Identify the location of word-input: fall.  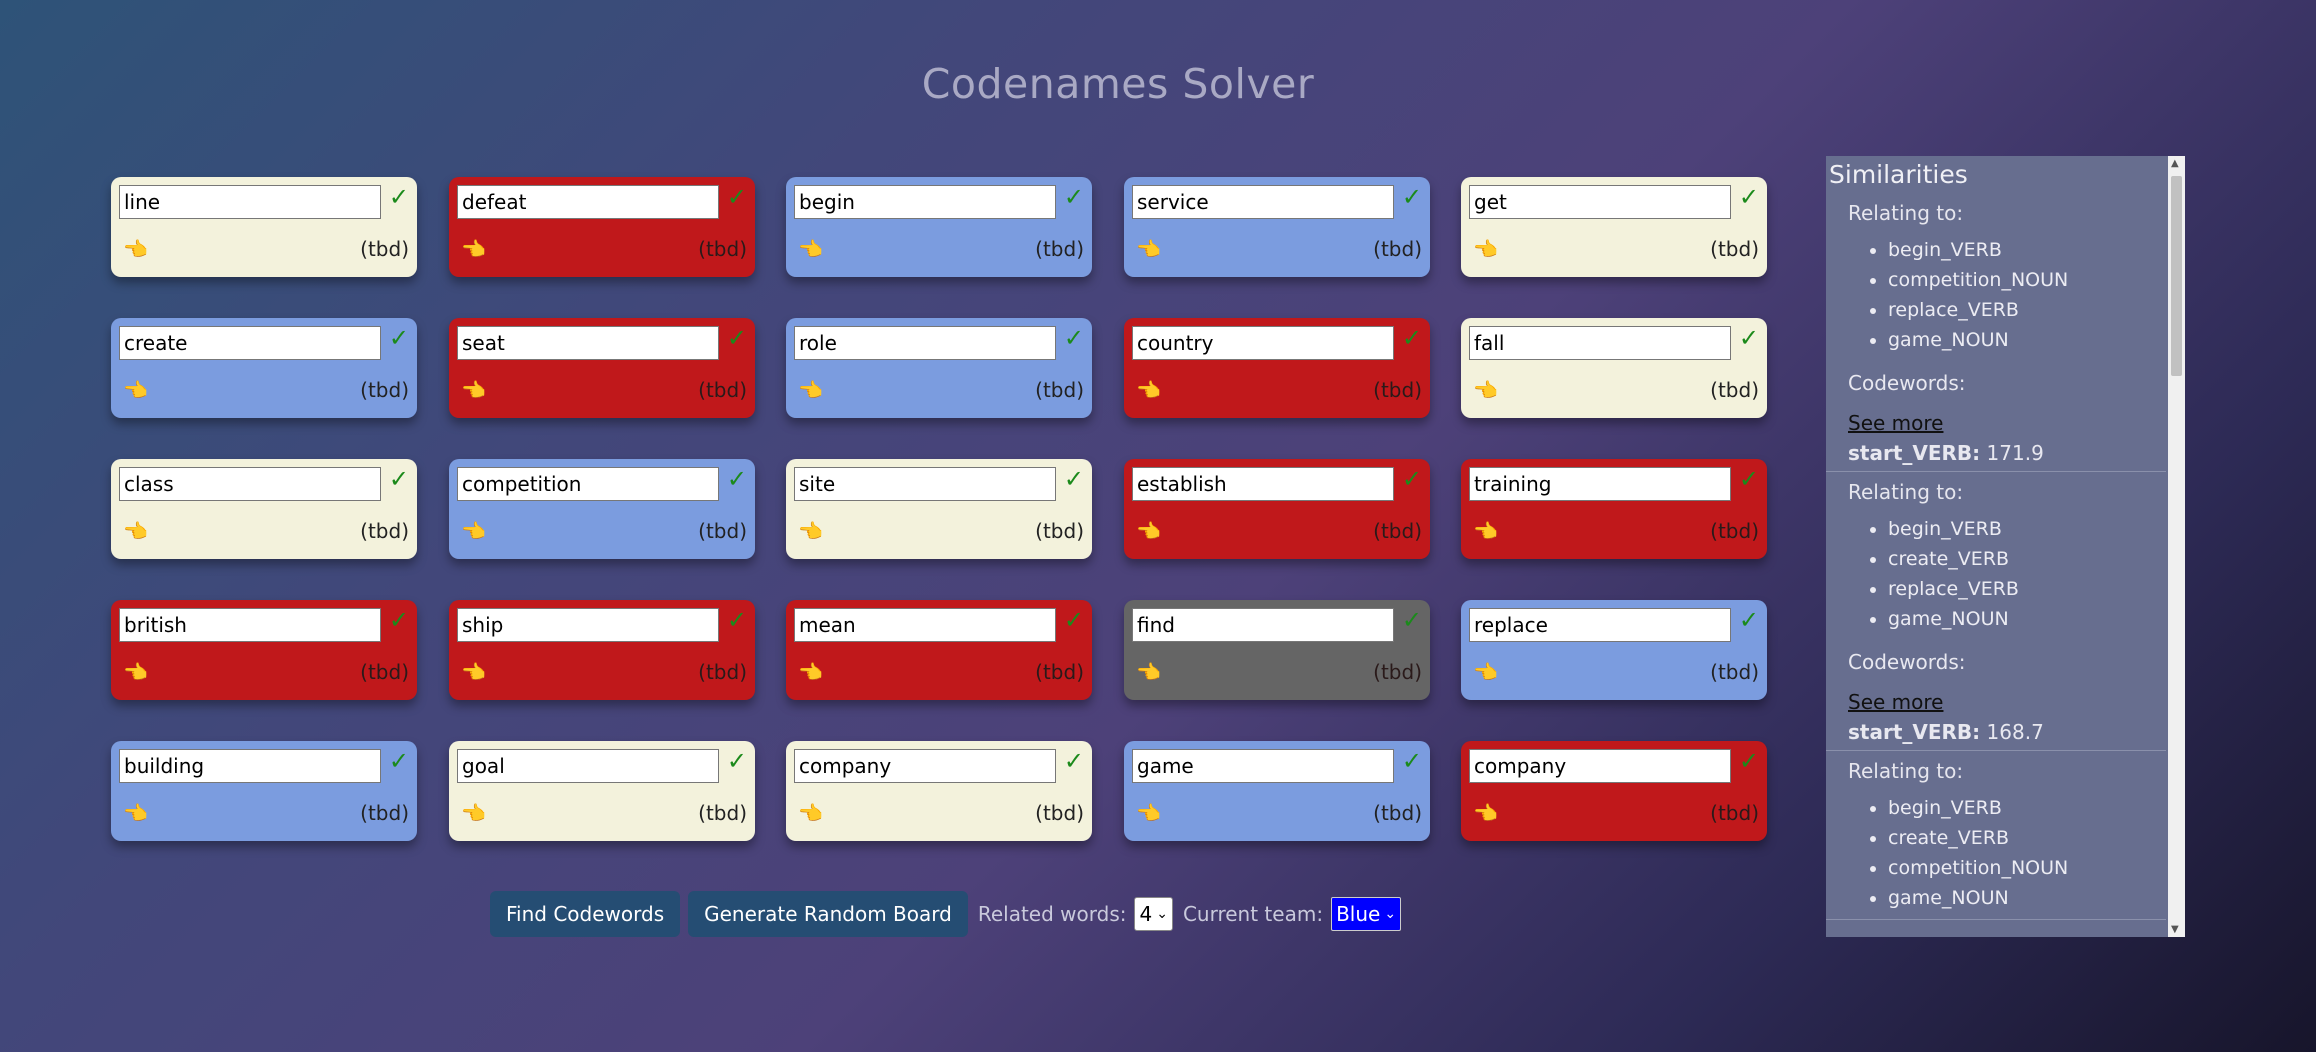
(1600, 343).